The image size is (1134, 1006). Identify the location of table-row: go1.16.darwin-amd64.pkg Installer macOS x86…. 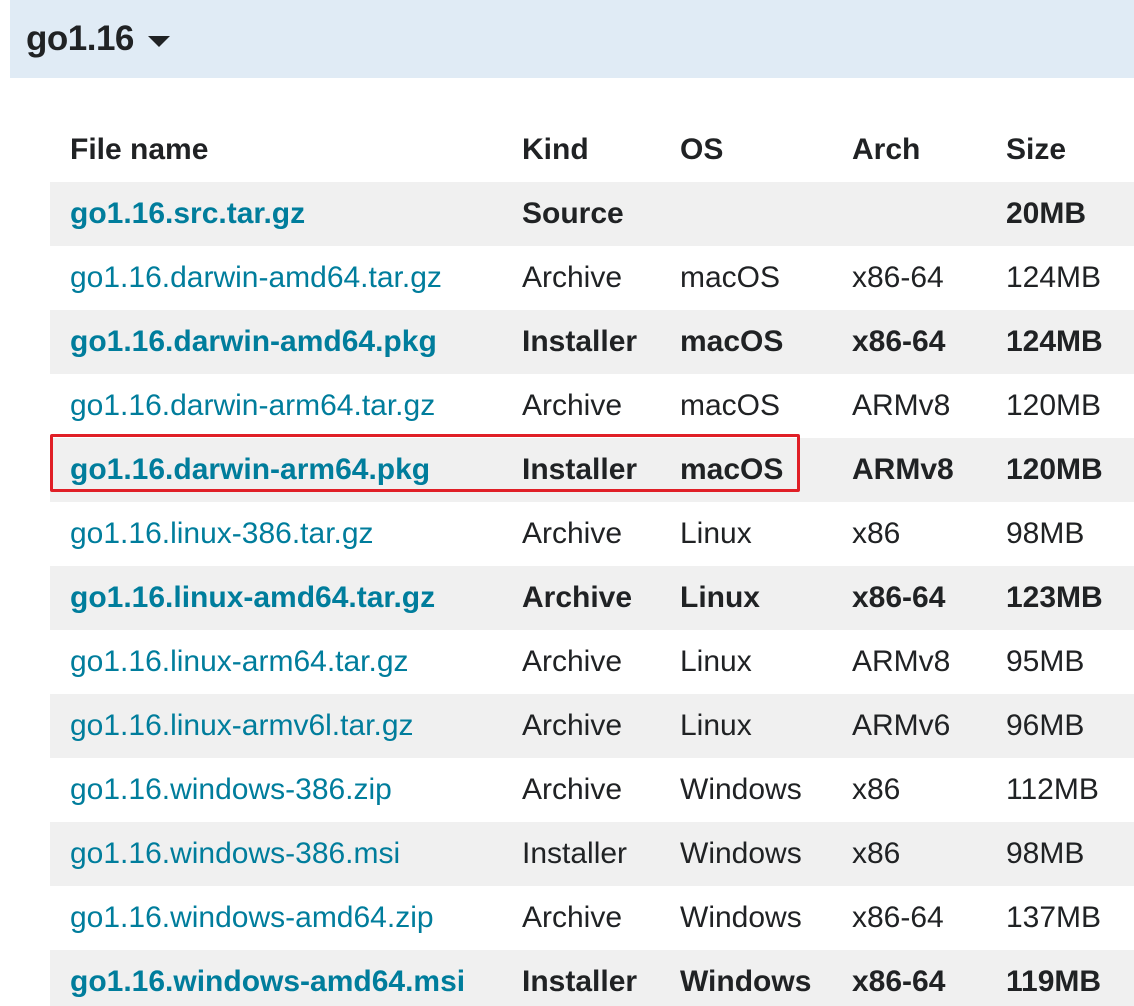
(592, 342).